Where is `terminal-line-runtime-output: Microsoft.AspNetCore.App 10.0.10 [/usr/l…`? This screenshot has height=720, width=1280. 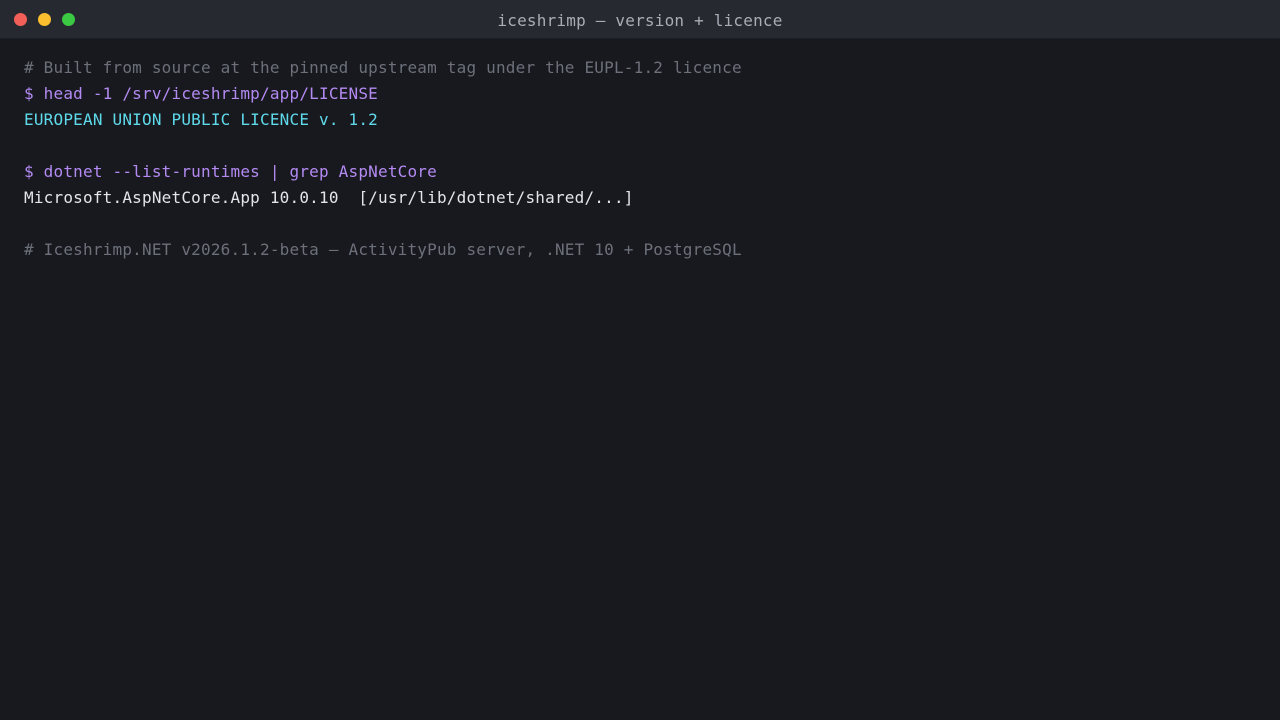 terminal-line-runtime-output: Microsoft.AspNetCore.App 10.0.10 [/usr/l… is located at coordinates (329, 197).